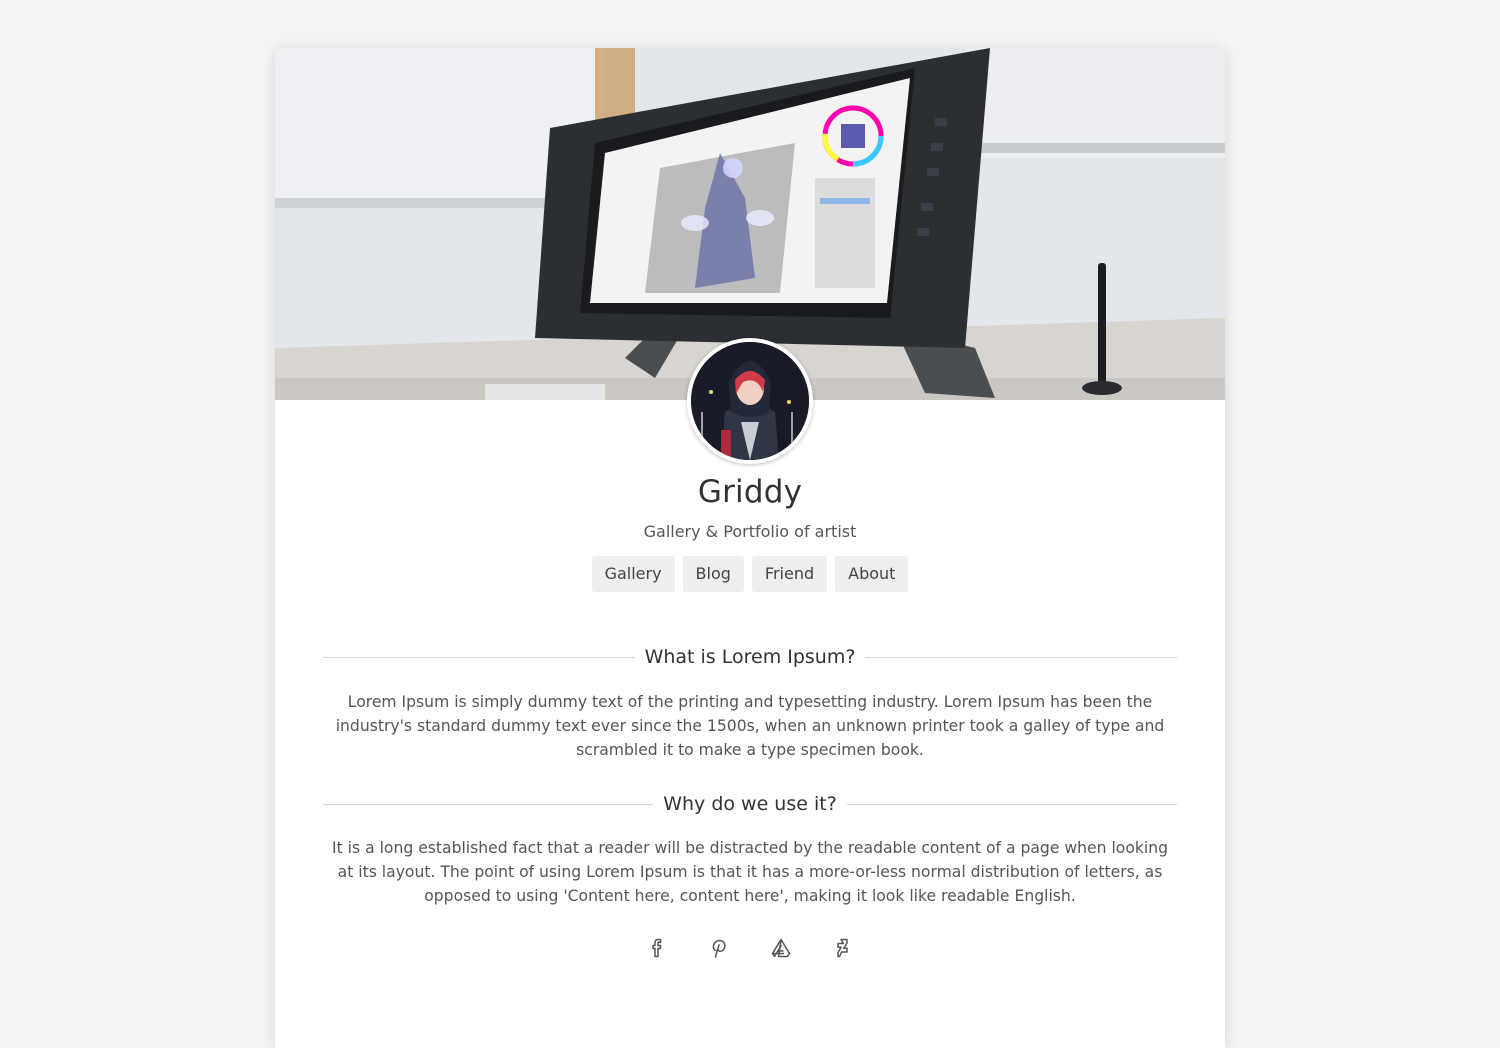  What do you see at coordinates (750, 574) in the screenshot?
I see `profile-nav: Gallery Blog Friend About` at bounding box center [750, 574].